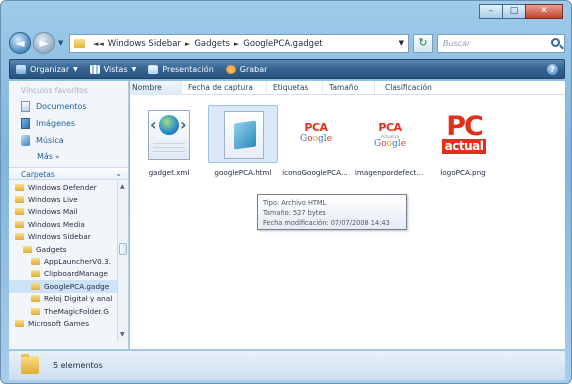 The image size is (572, 384). I want to click on google-text: Google, so click(390, 144).